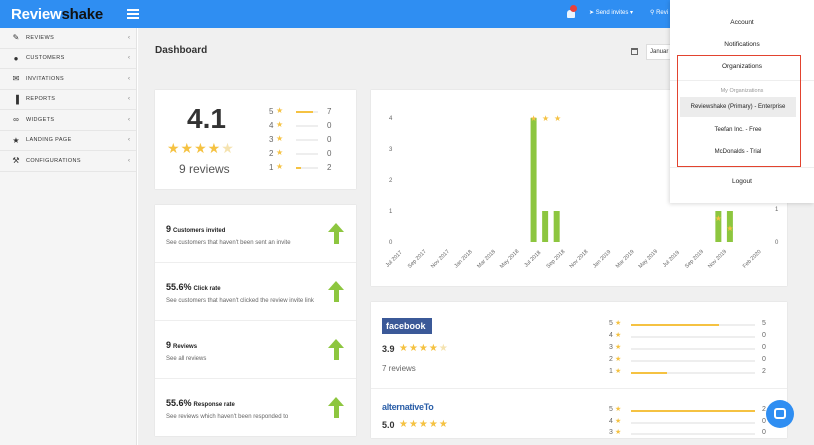  What do you see at coordinates (45, 58) in the screenshot?
I see `sidebar-item-label: CUSTOMERS` at bounding box center [45, 58].